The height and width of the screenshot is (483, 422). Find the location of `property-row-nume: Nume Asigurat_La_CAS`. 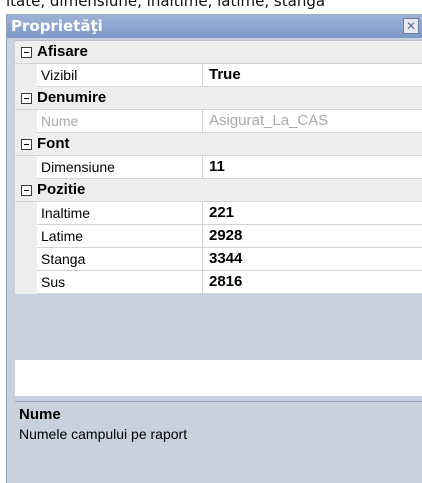

property-row-nume: Nume Asigurat_La_CAS is located at coordinates (218, 121).